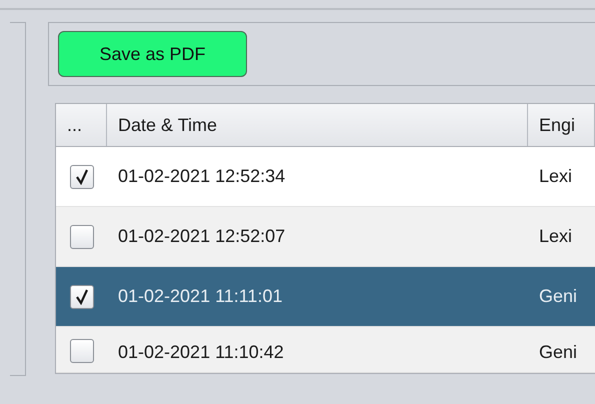  What do you see at coordinates (200, 296) in the screenshot?
I see `date-time-cell-text: 01-02-2021 11:11:01` at bounding box center [200, 296].